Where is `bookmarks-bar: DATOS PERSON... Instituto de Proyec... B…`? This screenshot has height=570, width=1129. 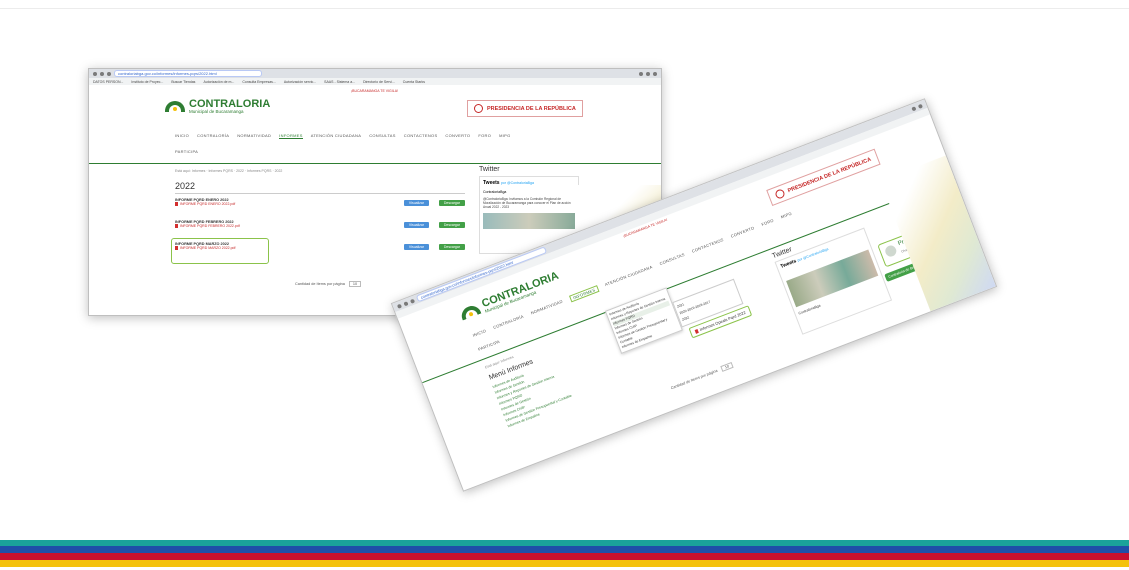 bookmarks-bar: DATOS PERSON... Instituto de Proyec... B… is located at coordinates (375, 81).